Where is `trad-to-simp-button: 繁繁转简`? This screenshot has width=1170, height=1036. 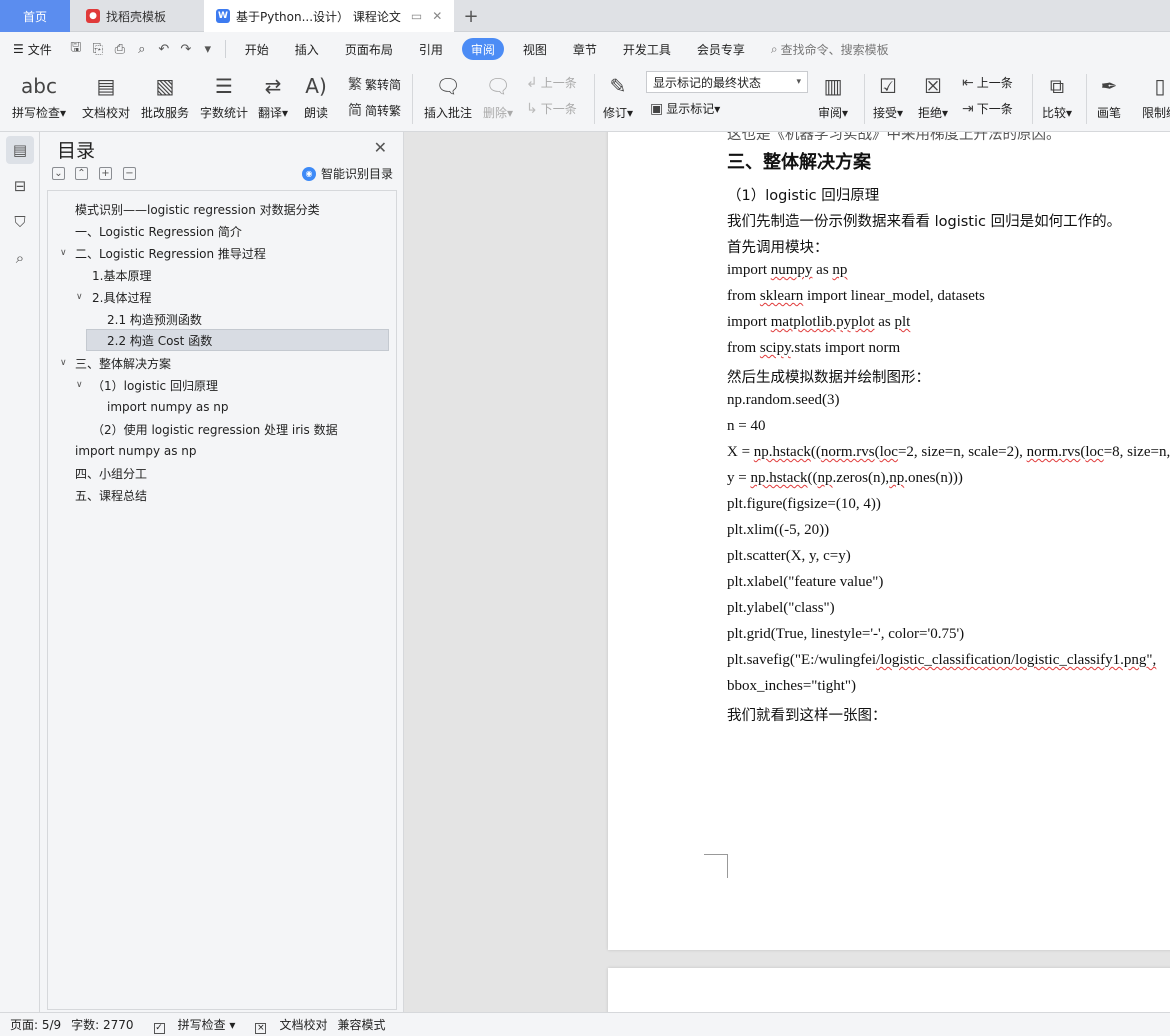 trad-to-simp-button: 繁繁转简 is located at coordinates (374, 84).